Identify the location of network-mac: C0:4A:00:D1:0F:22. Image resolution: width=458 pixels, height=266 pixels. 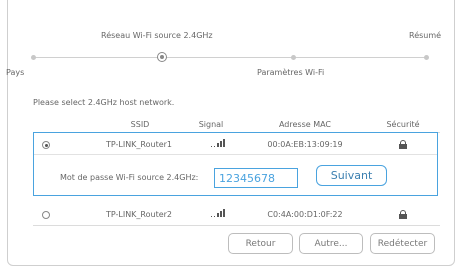
(305, 214).